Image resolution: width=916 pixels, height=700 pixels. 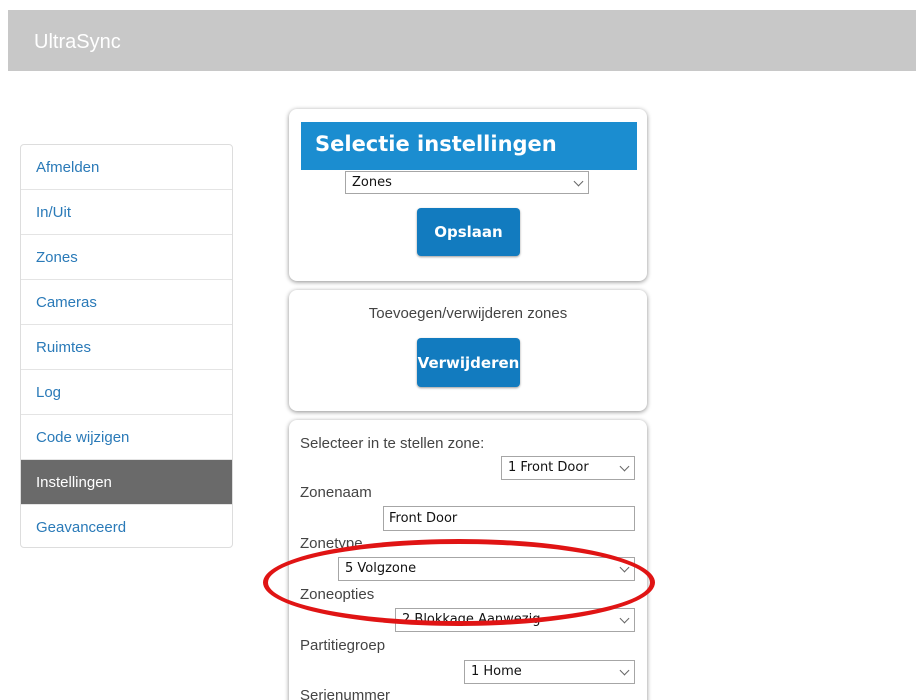 What do you see at coordinates (469, 146) in the screenshot?
I see `selection-settings-header: Selectie instellingen` at bounding box center [469, 146].